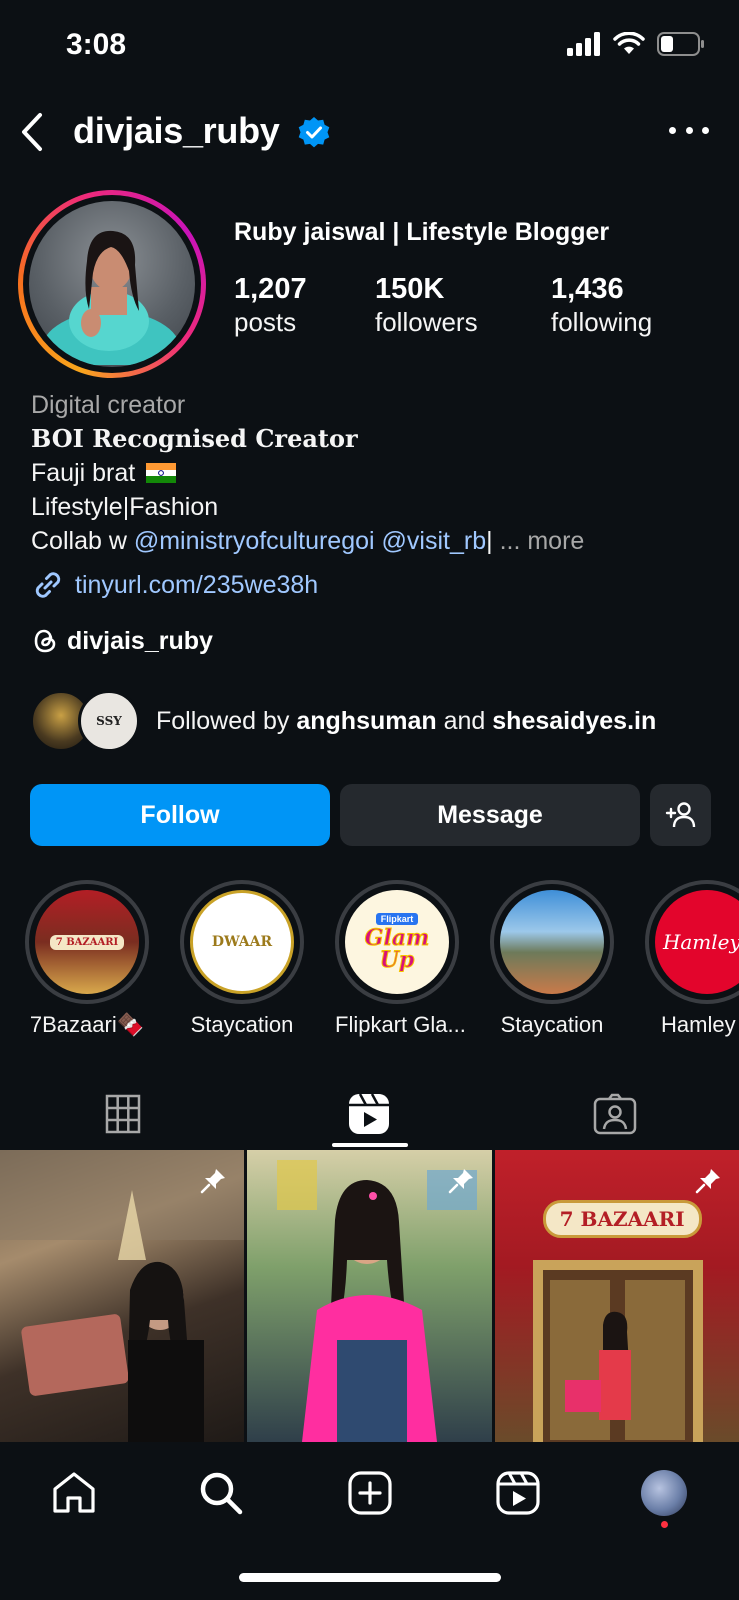  I want to click on highlight-glam-up-logo: Glam Up, so click(397, 949).